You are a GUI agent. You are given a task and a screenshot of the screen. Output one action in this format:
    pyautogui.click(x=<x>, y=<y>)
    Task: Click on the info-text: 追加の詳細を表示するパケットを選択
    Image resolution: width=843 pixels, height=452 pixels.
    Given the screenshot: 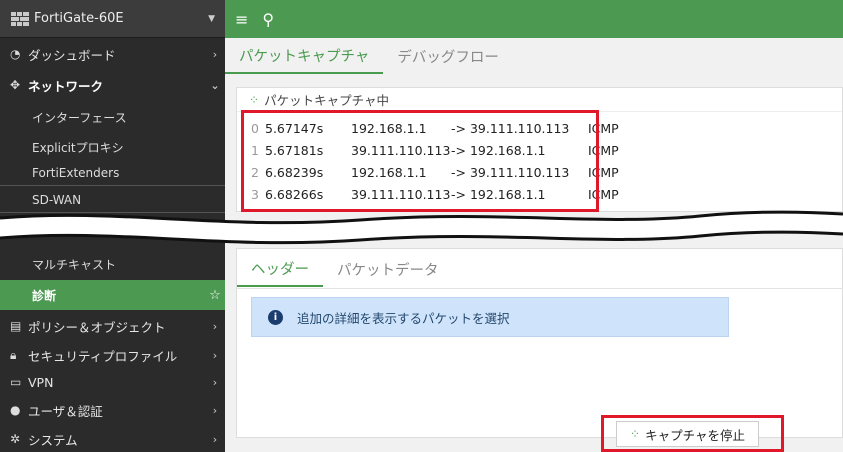 What is the action you would take?
    pyautogui.click(x=403, y=318)
    